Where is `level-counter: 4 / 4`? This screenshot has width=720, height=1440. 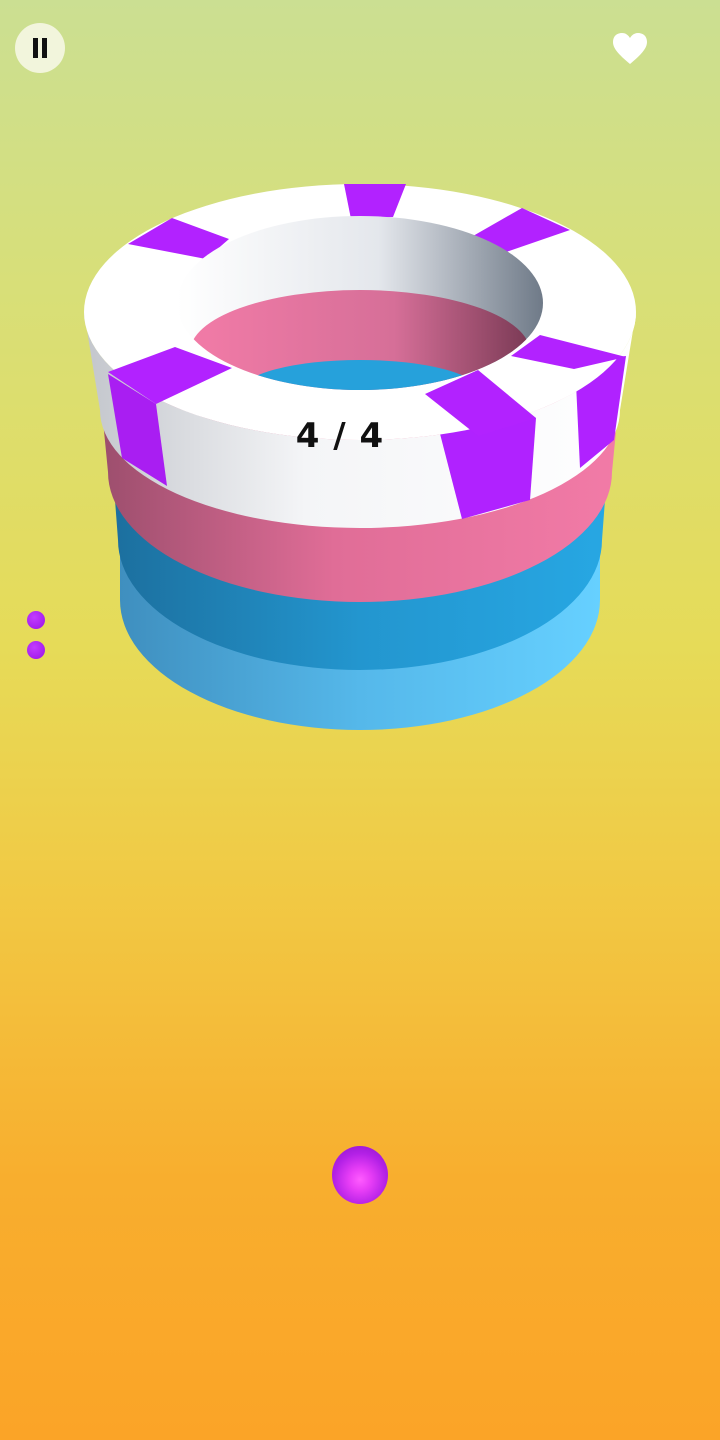
level-counter: 4 / 4 is located at coordinates (340, 436).